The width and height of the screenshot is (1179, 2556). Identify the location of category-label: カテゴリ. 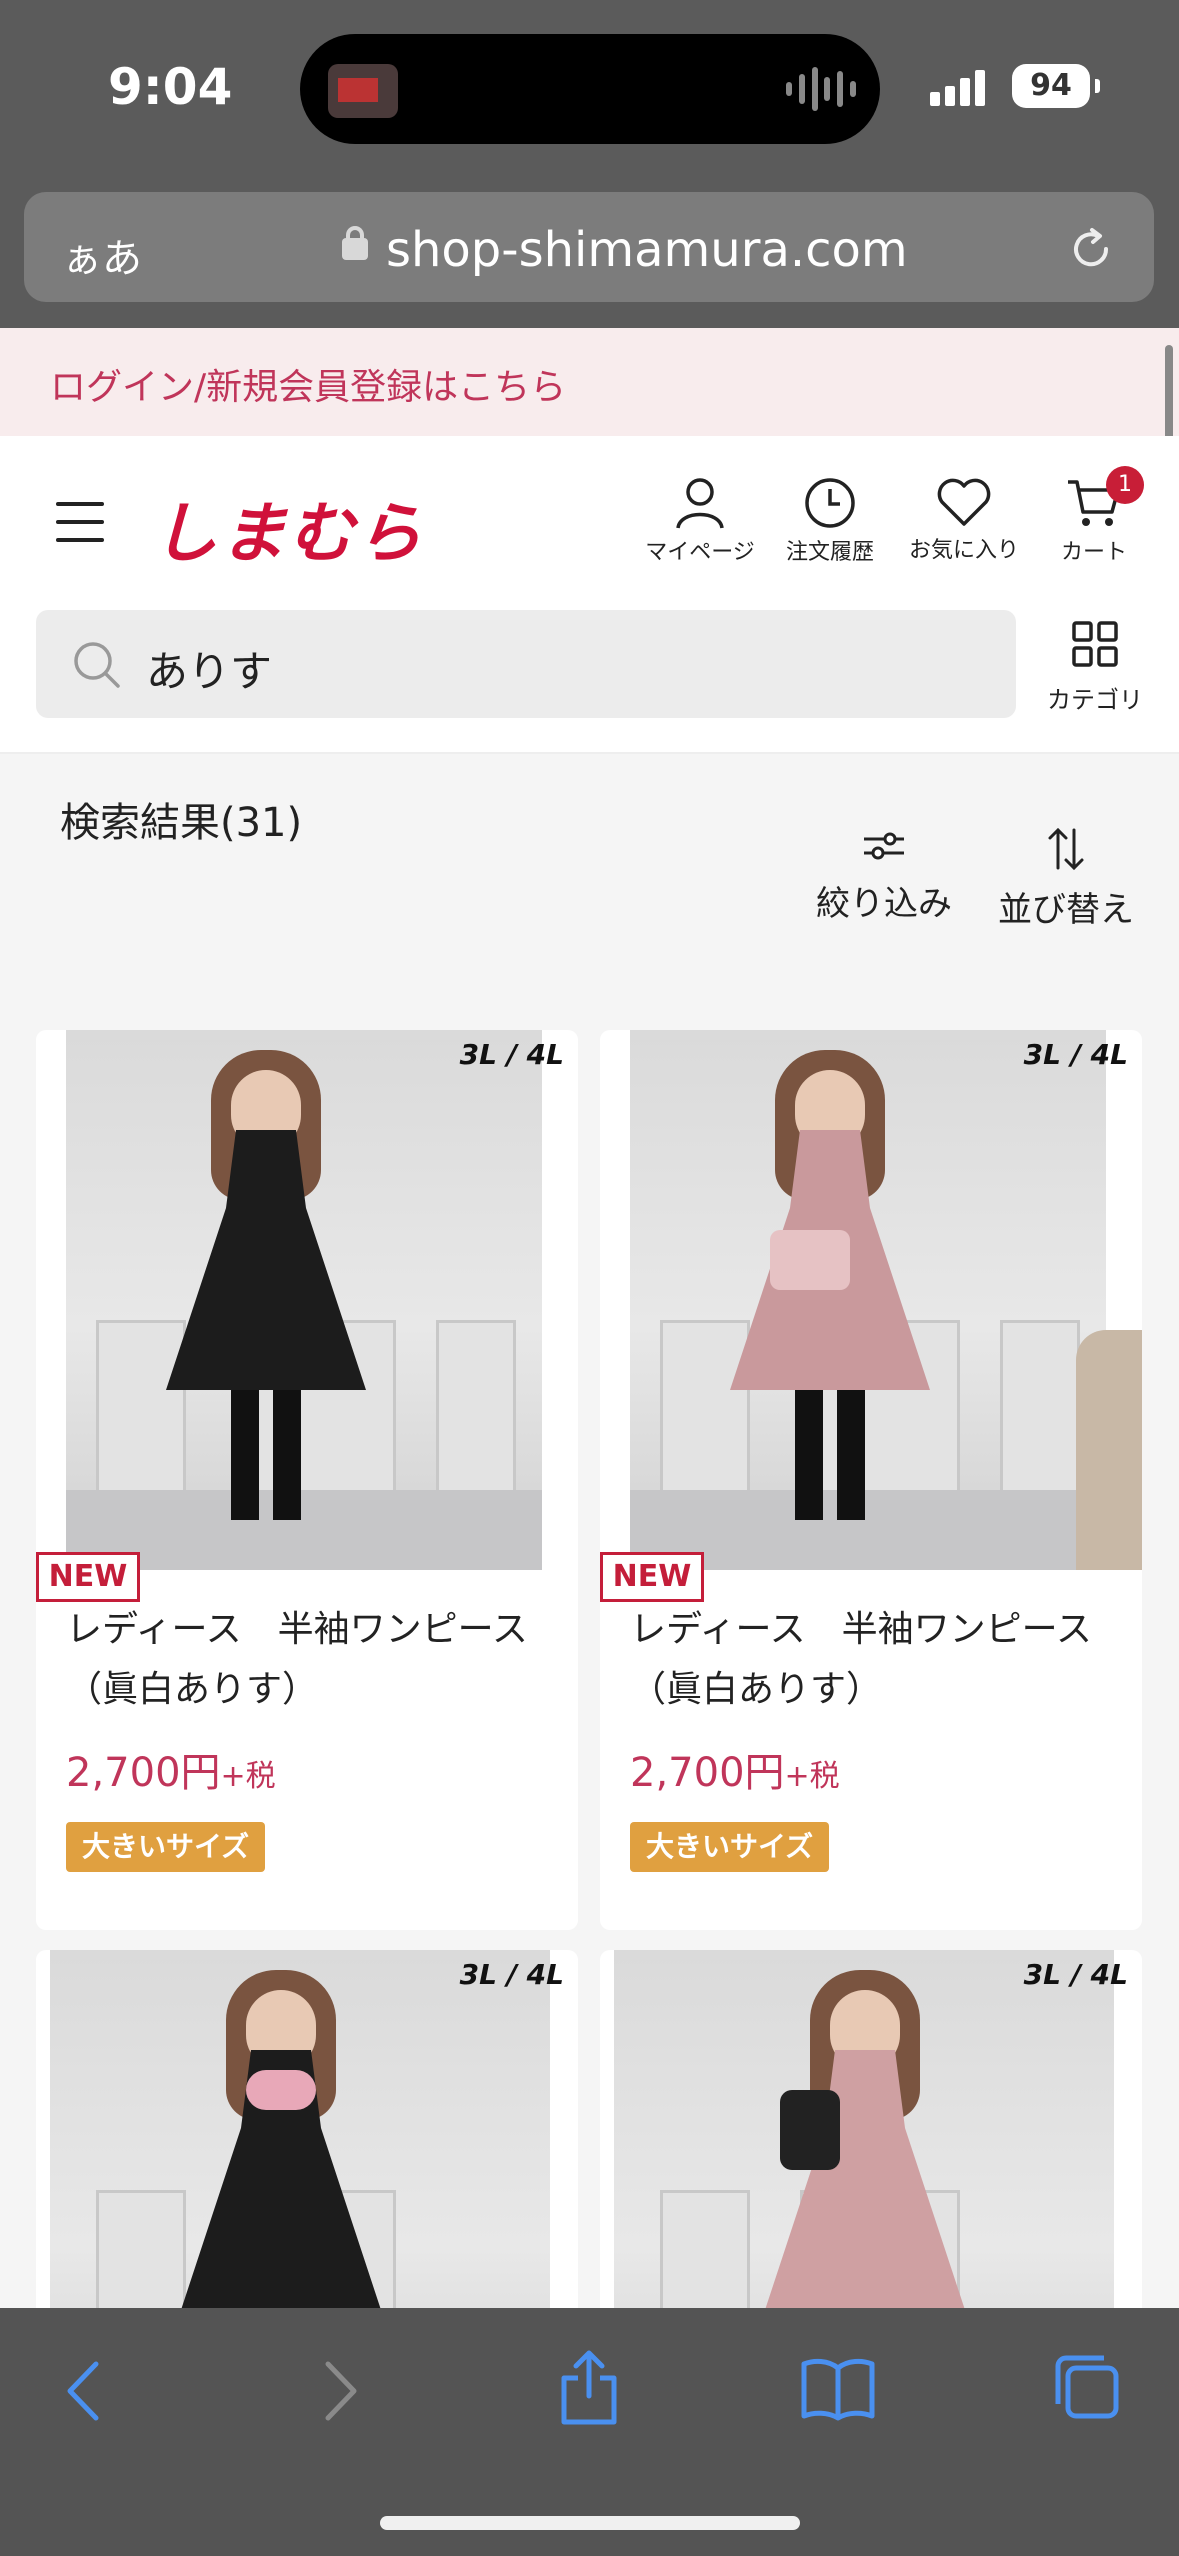
(1095, 700).